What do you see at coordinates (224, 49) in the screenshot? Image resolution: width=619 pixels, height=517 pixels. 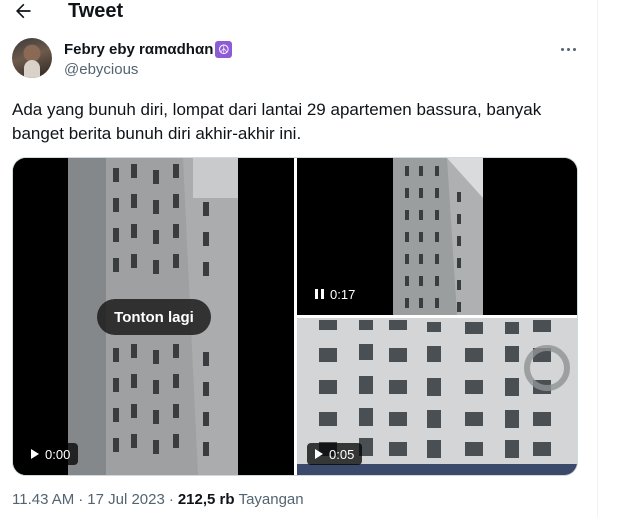 I see `peace-emoji-icon: ☮` at bounding box center [224, 49].